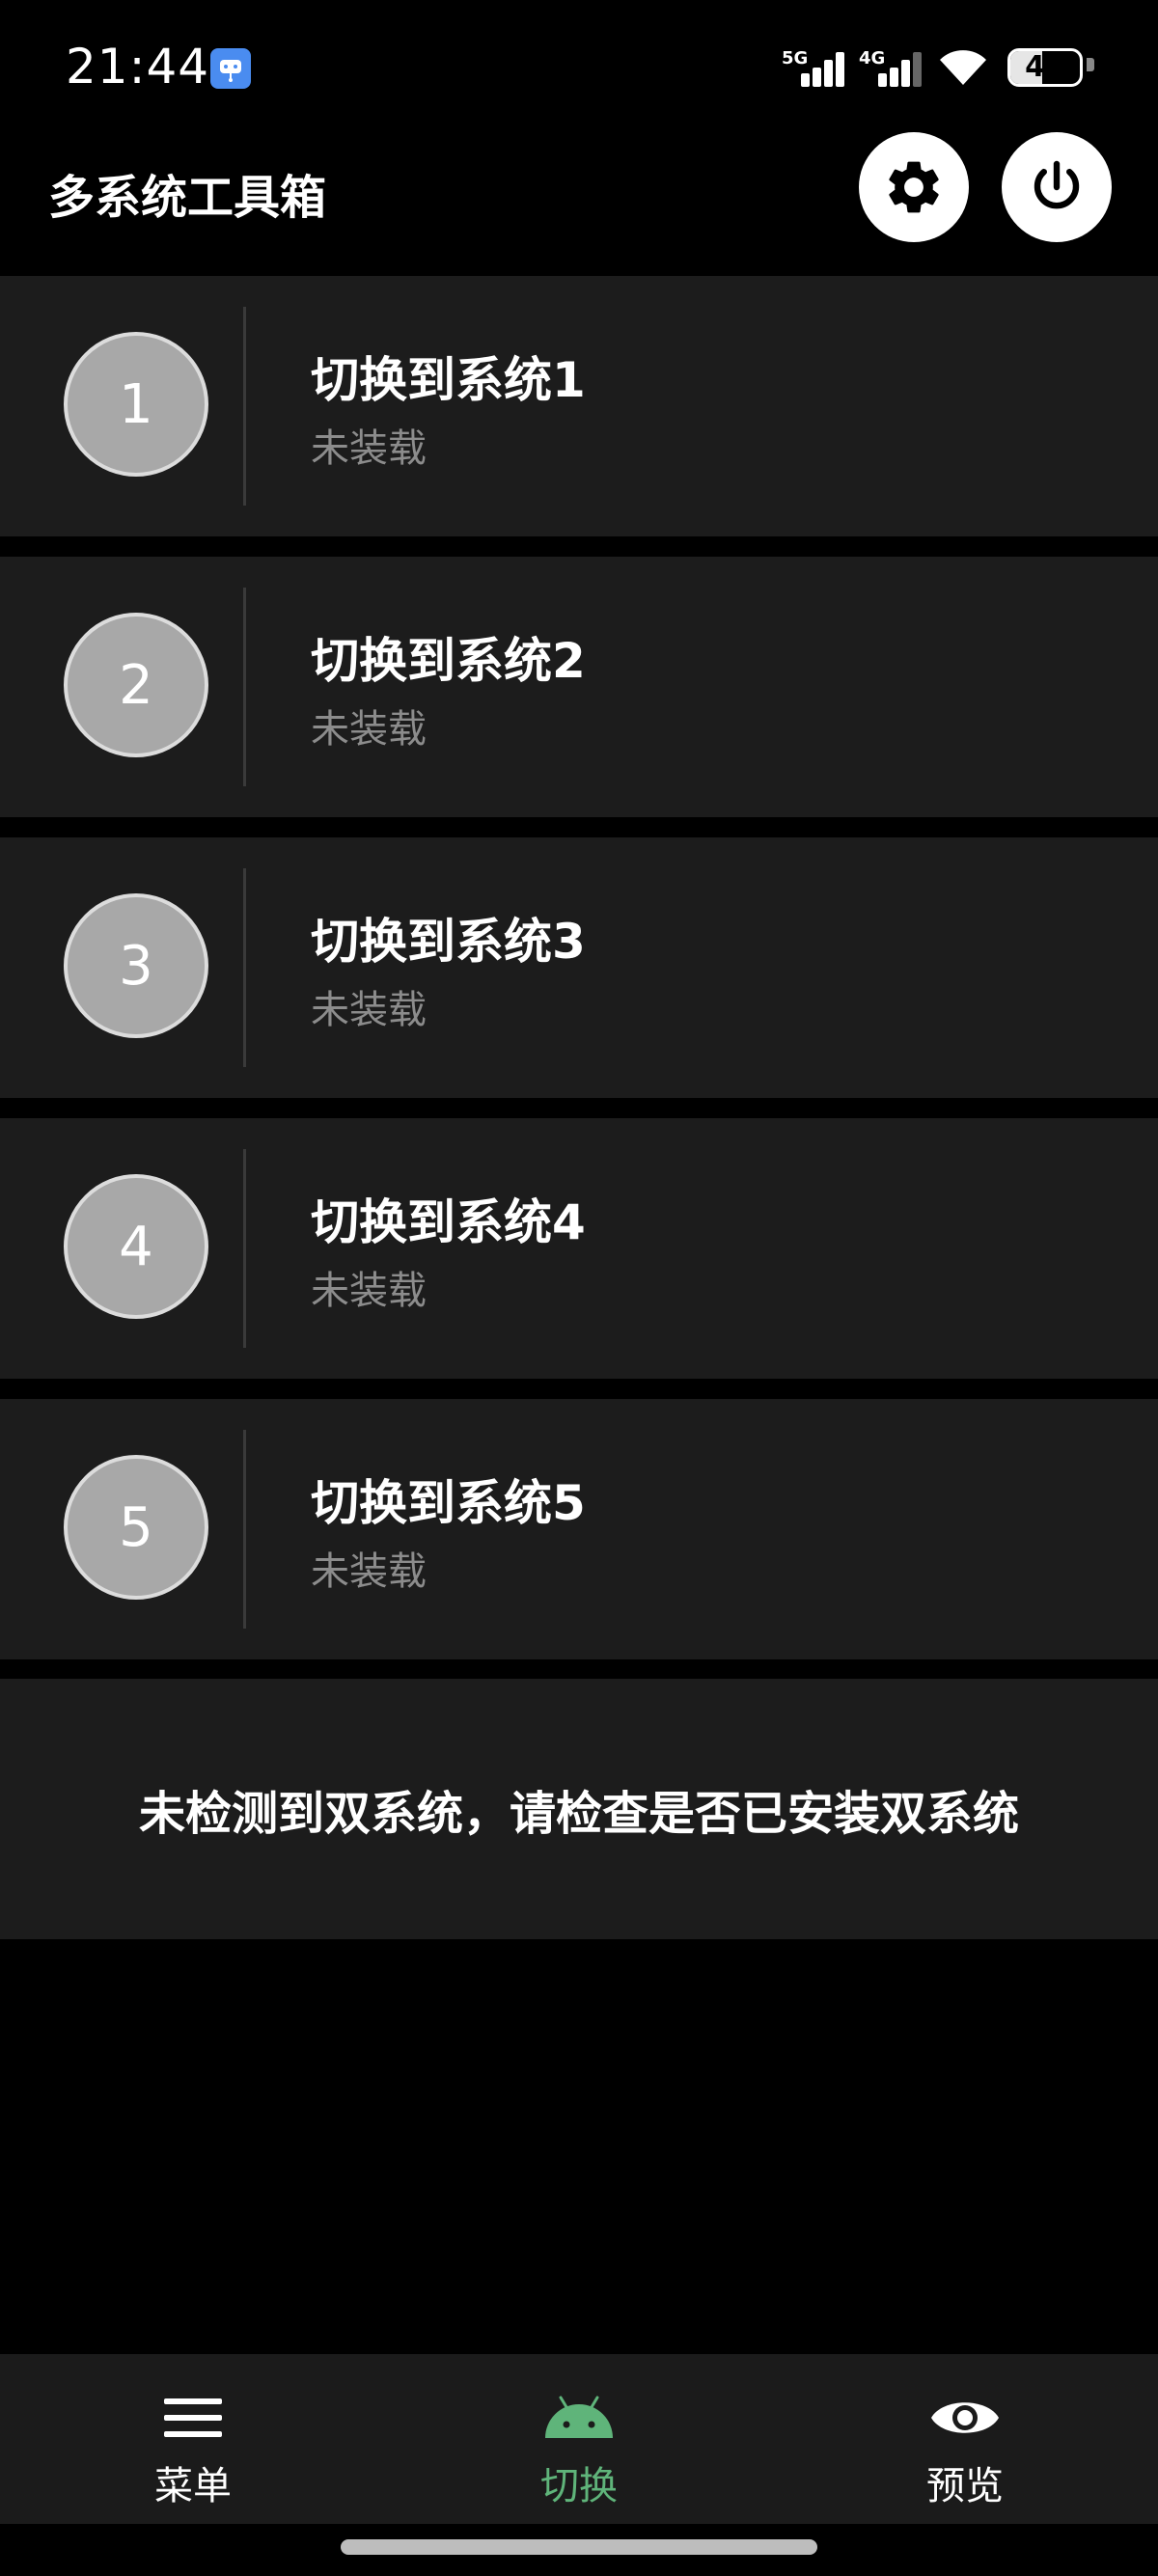 The image size is (1158, 2576). What do you see at coordinates (1090, 64) in the screenshot?
I see `battery-tip` at bounding box center [1090, 64].